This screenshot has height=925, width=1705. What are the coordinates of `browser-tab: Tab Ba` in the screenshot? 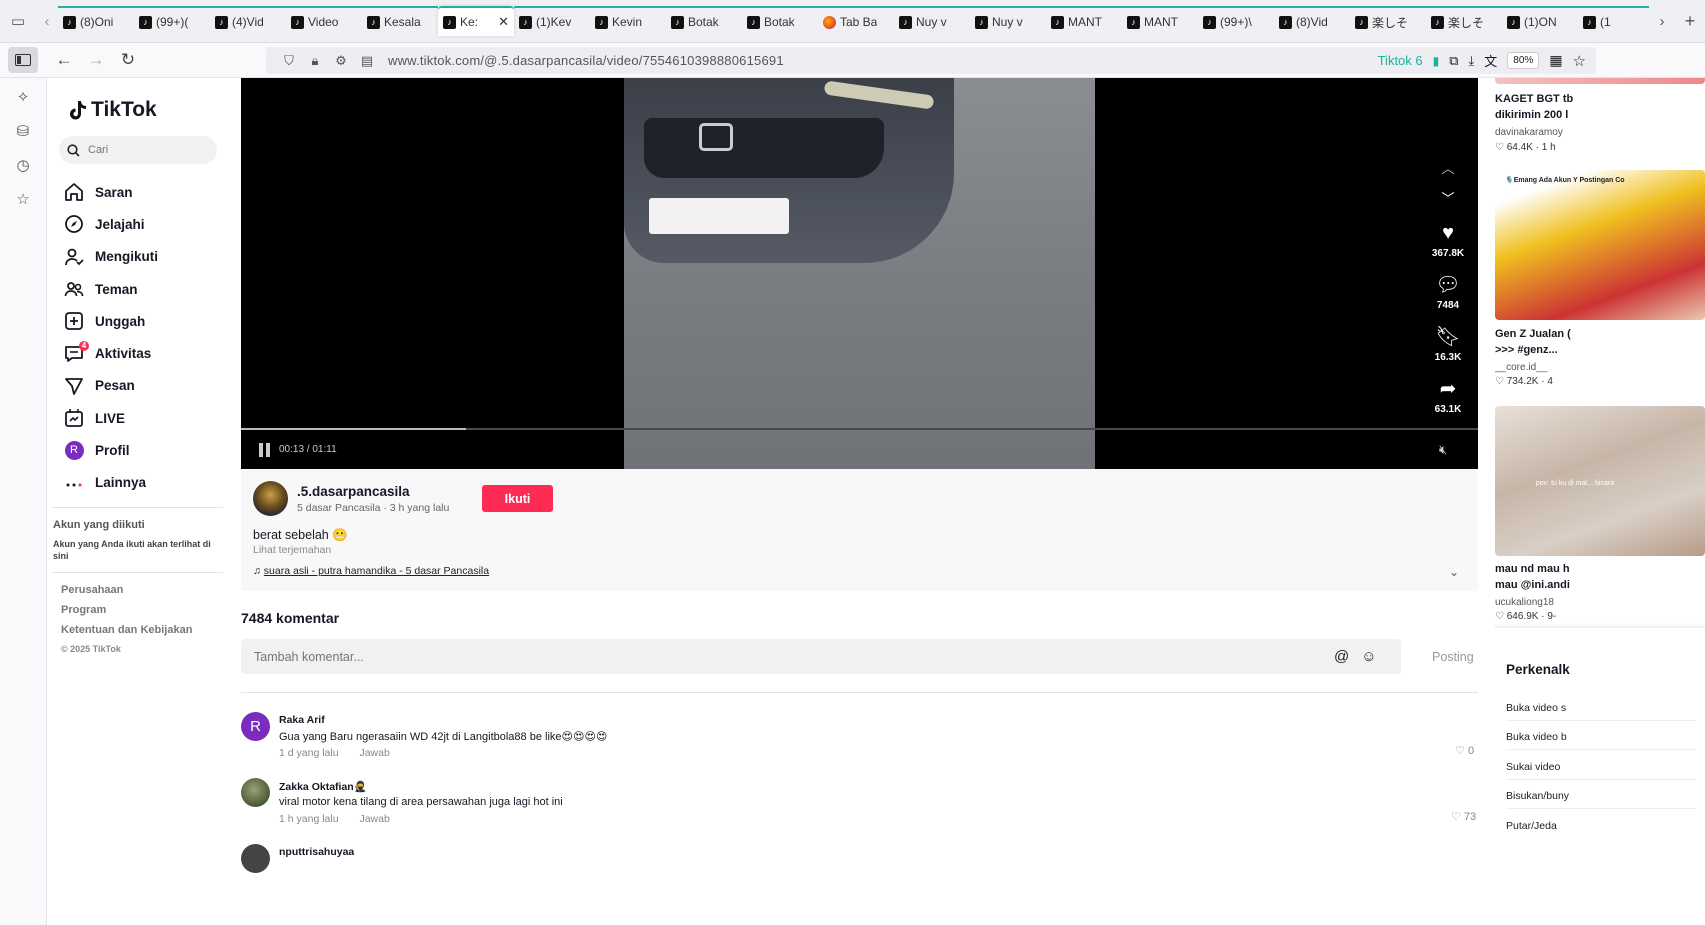 It's located at (856, 21).